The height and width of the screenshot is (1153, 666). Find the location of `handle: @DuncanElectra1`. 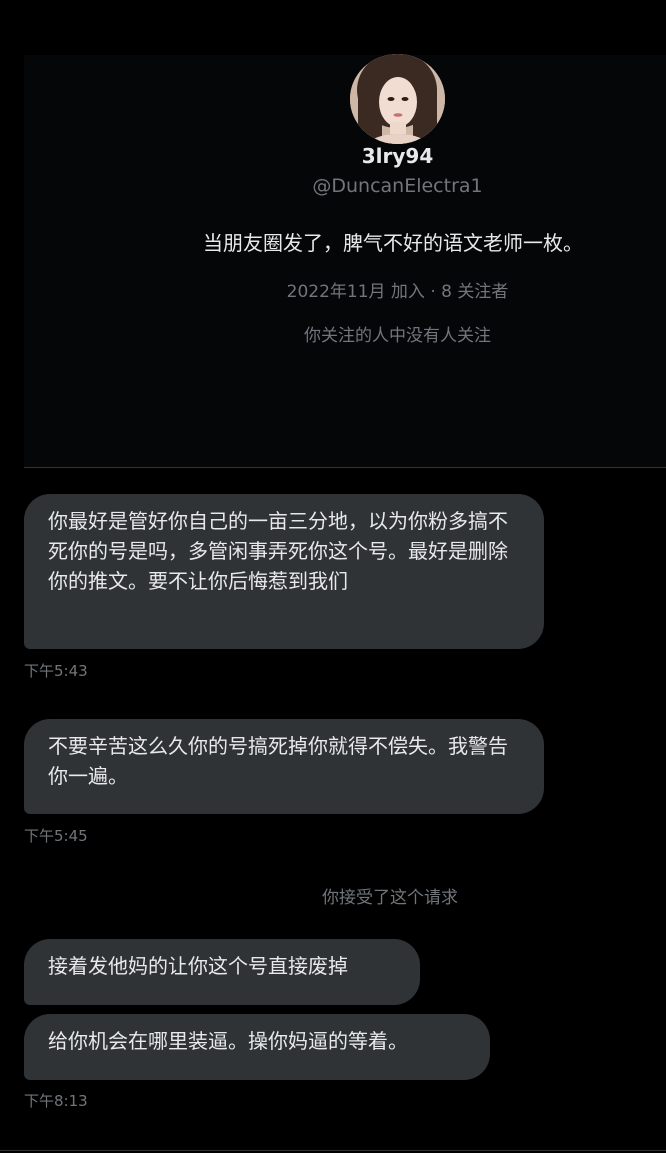

handle: @DuncanElectra1 is located at coordinates (333, 186).